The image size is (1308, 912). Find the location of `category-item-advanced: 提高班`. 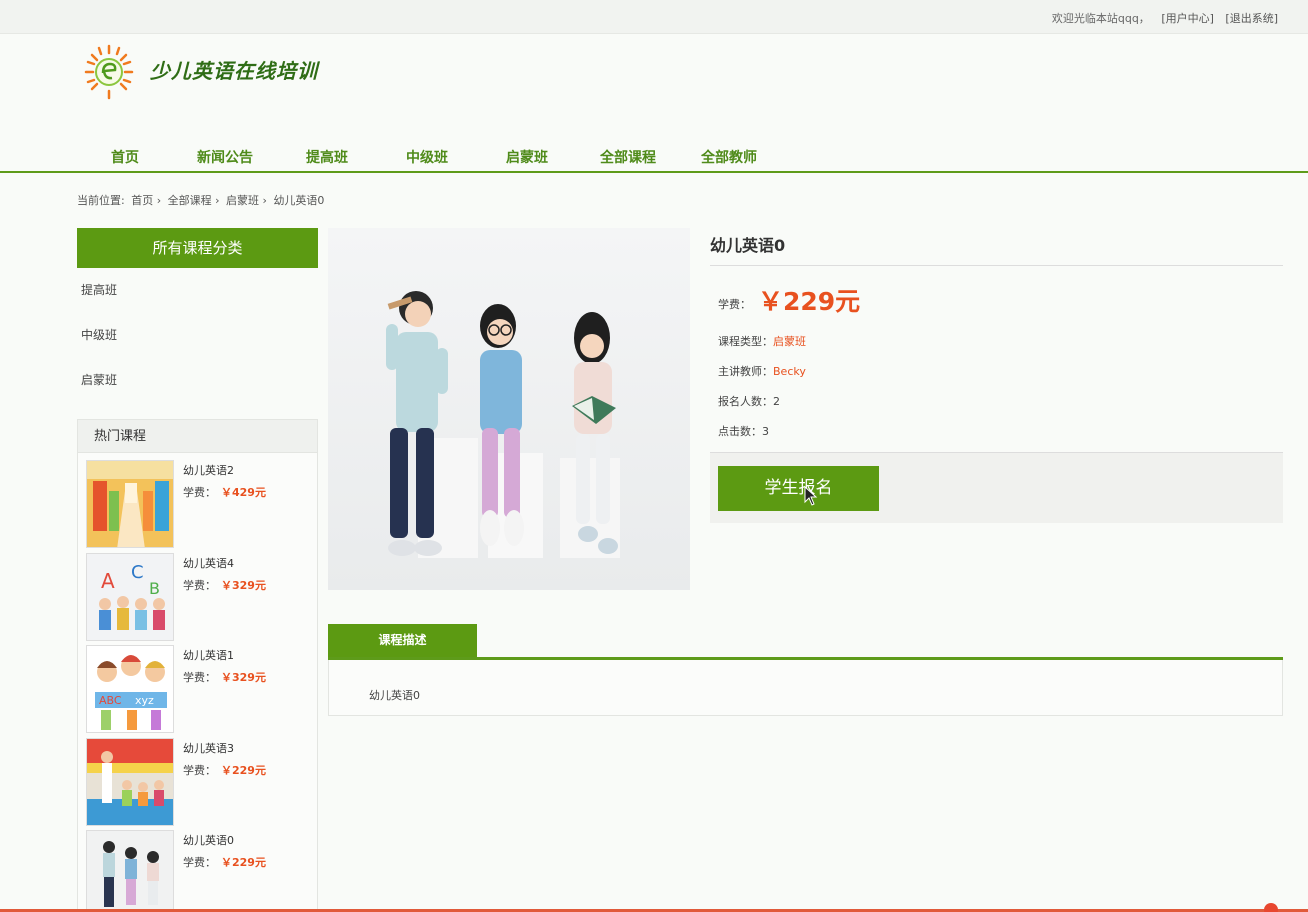

category-item-advanced: 提高班 is located at coordinates (197, 290).